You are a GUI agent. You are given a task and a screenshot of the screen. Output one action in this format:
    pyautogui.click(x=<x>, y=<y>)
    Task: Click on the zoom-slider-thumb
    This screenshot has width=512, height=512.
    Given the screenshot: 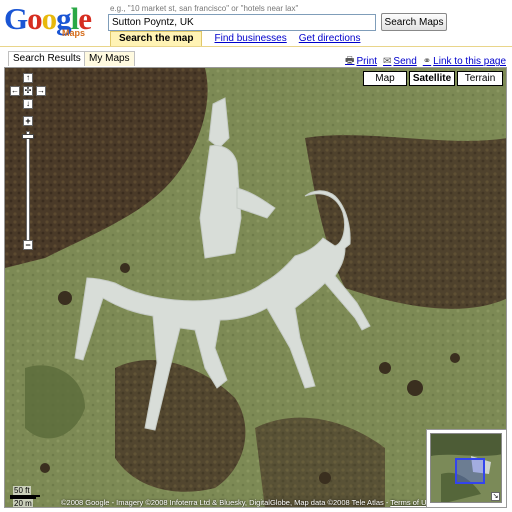 What is the action you would take?
    pyautogui.click(x=28, y=136)
    